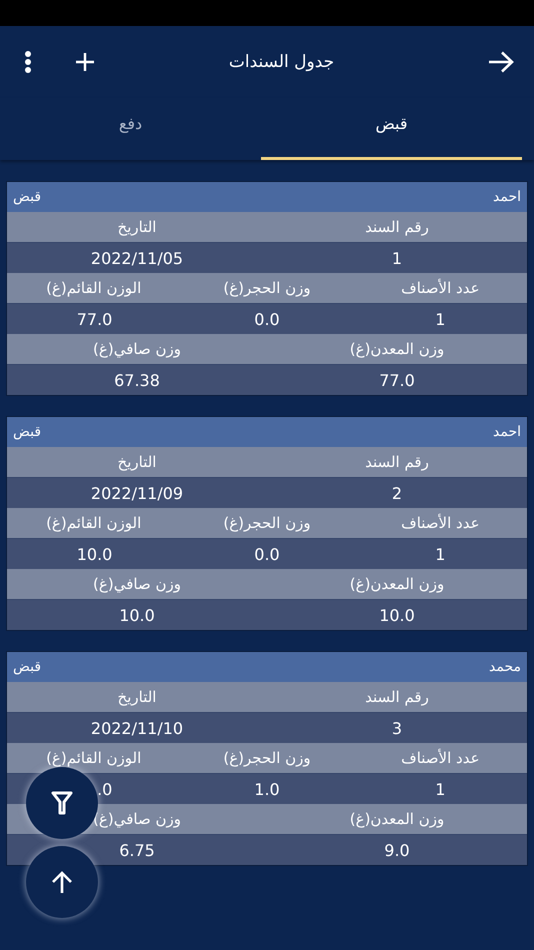  Describe the element at coordinates (137, 850) in the screenshot. I see `field-value: 6.75` at that location.